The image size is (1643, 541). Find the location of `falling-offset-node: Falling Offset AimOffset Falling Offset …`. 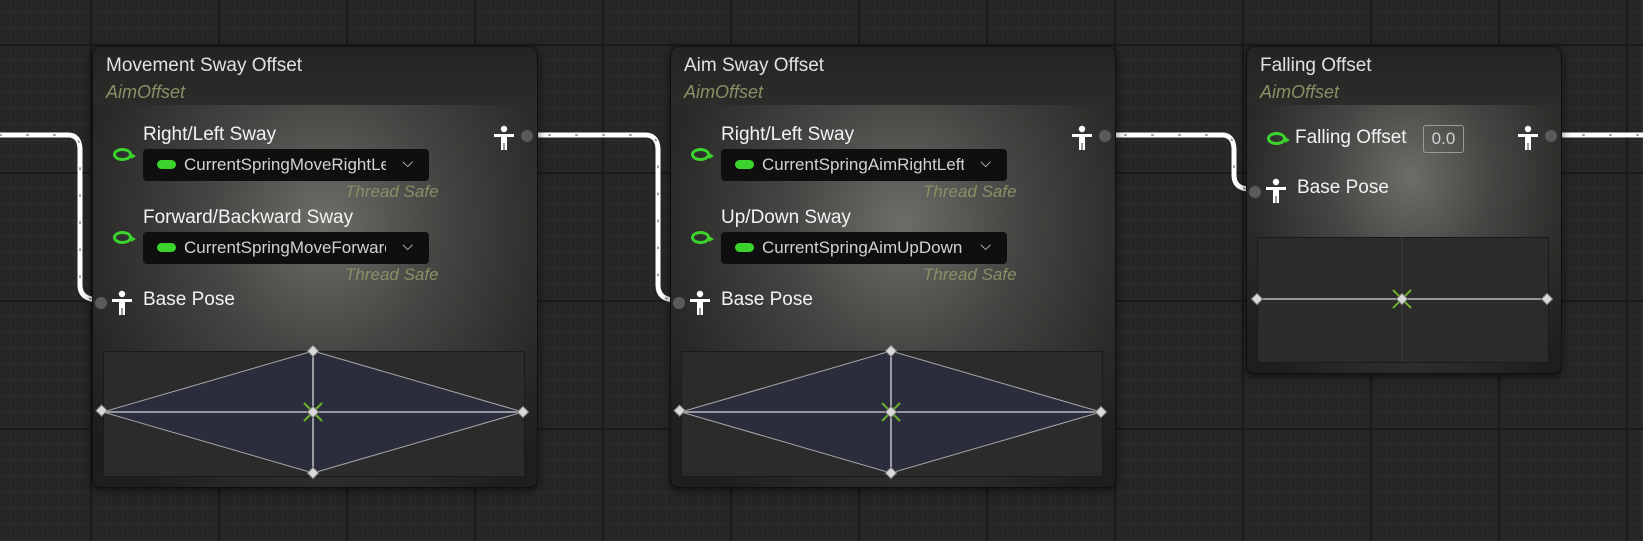

falling-offset-node: Falling Offset AimOffset Falling Offset … is located at coordinates (1404, 210).